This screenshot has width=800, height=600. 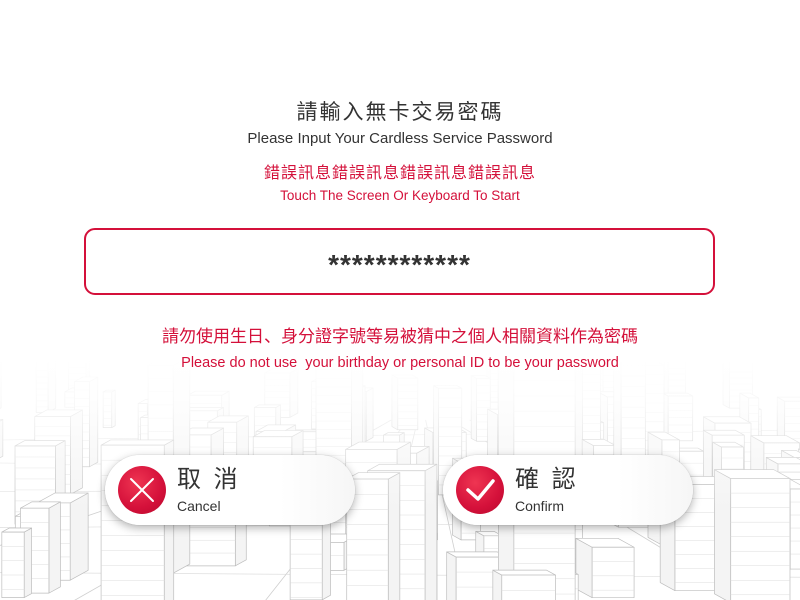 I want to click on password-field: ************, so click(x=399, y=261).